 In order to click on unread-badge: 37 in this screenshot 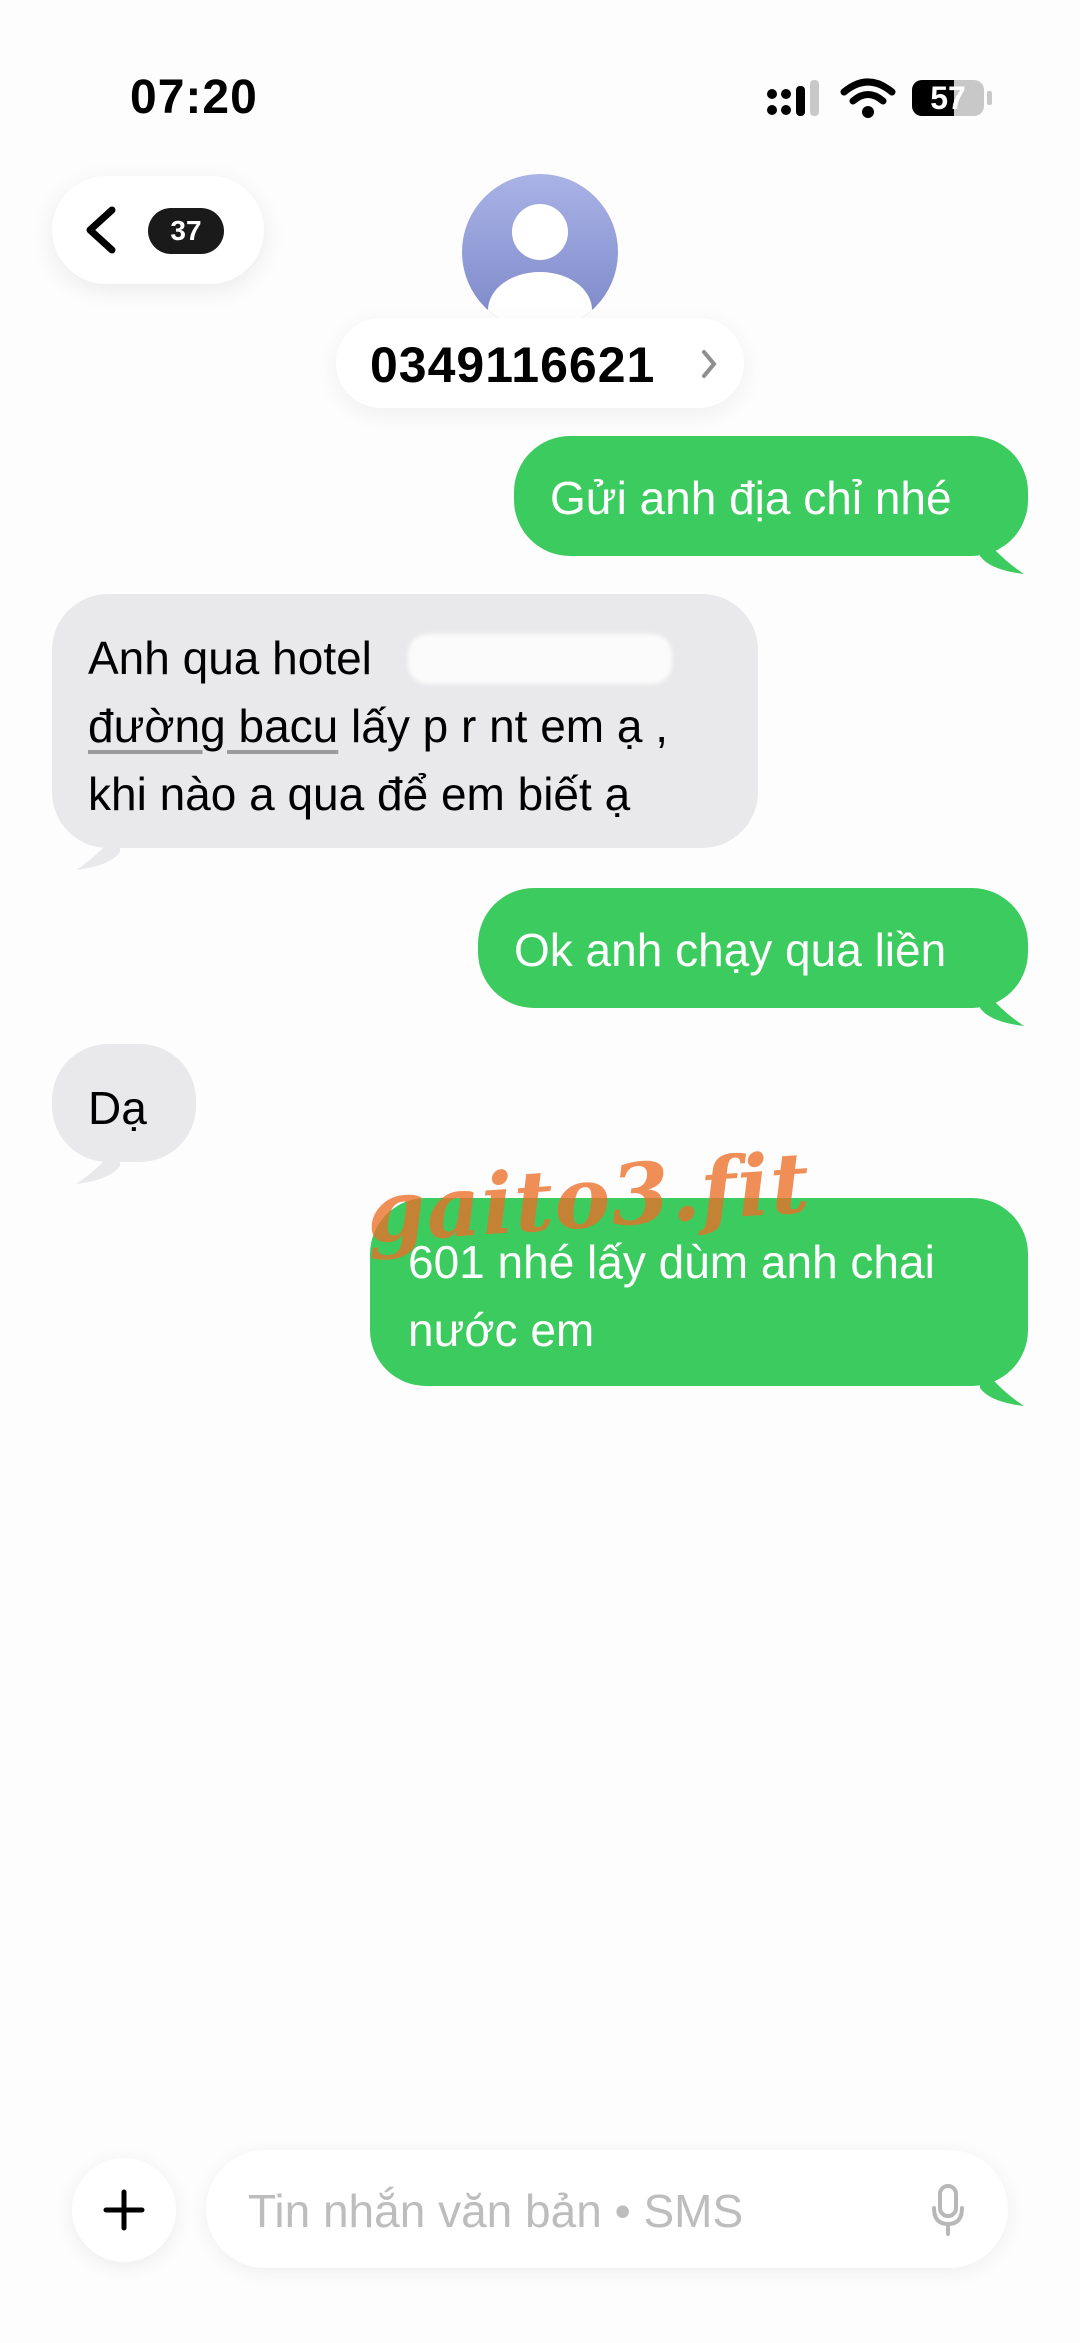, I will do `click(186, 231)`.